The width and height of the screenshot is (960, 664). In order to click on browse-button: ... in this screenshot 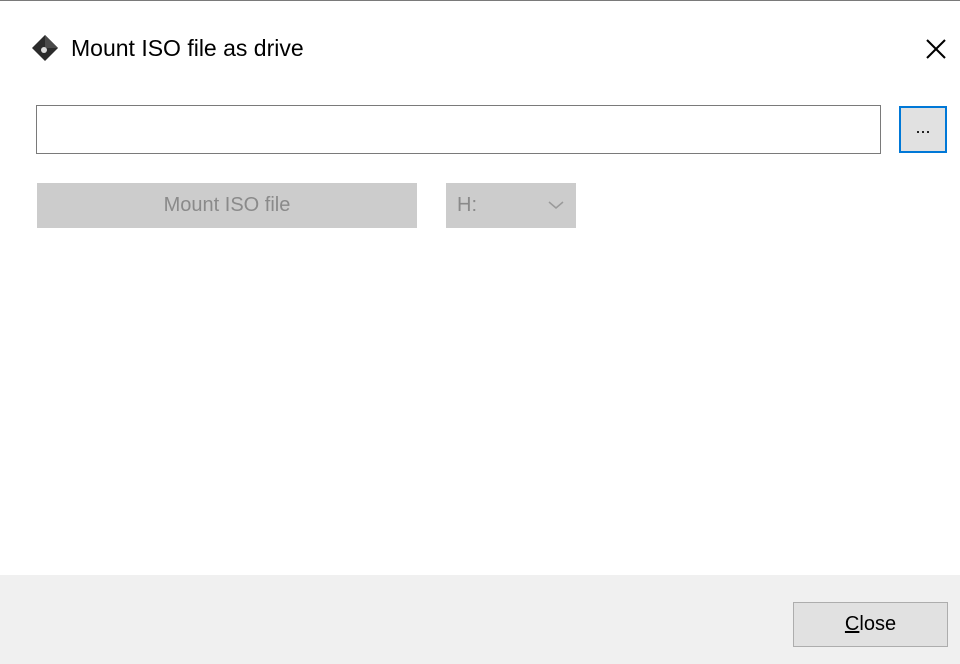, I will do `click(923, 129)`.